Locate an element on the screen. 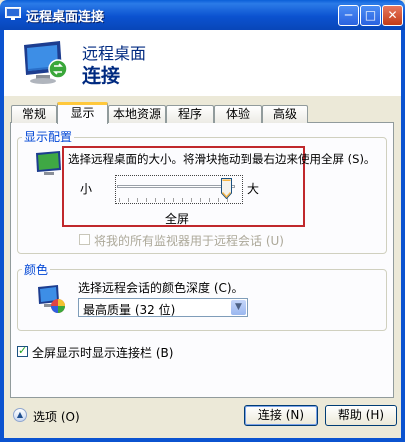  color-depth-icon is located at coordinates (51, 299).